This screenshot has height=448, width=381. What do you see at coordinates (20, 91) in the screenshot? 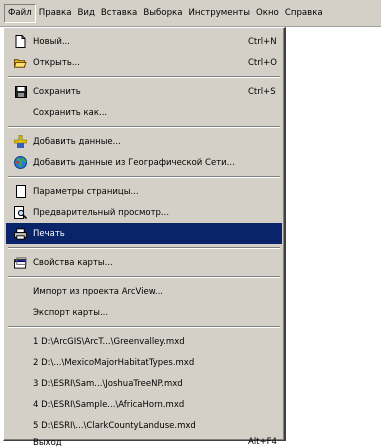
I see `save-disk-icon` at bounding box center [20, 91].